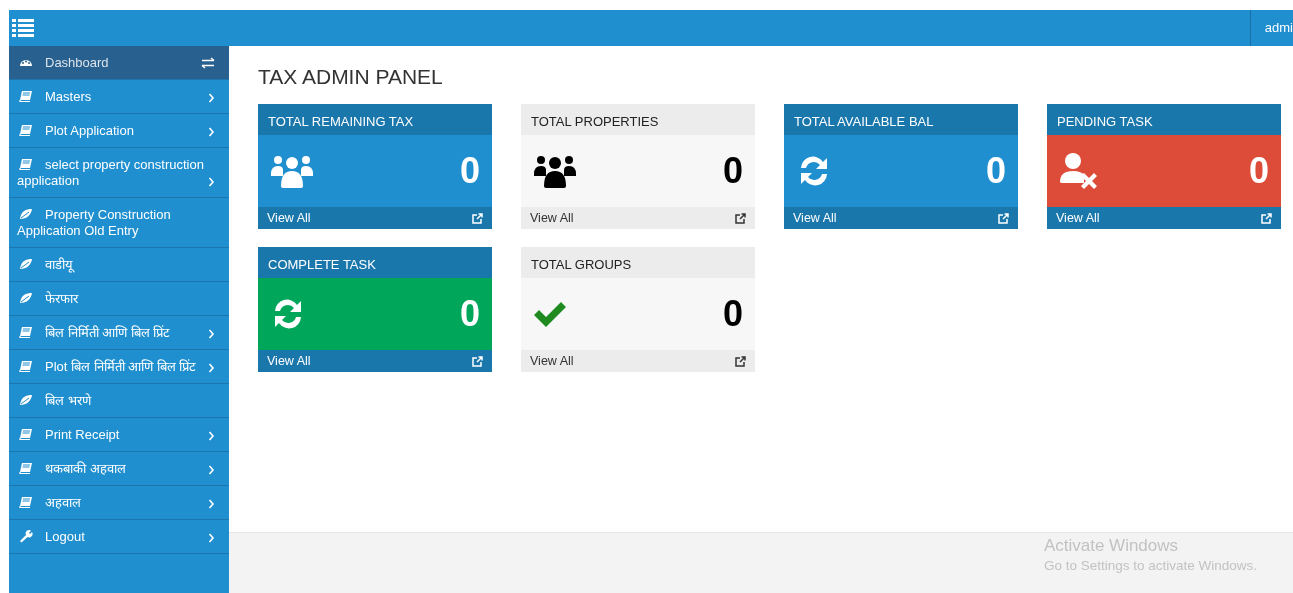  Describe the element at coordinates (119, 299) in the screenshot. I see `sidebar-item: फेरफार` at that location.